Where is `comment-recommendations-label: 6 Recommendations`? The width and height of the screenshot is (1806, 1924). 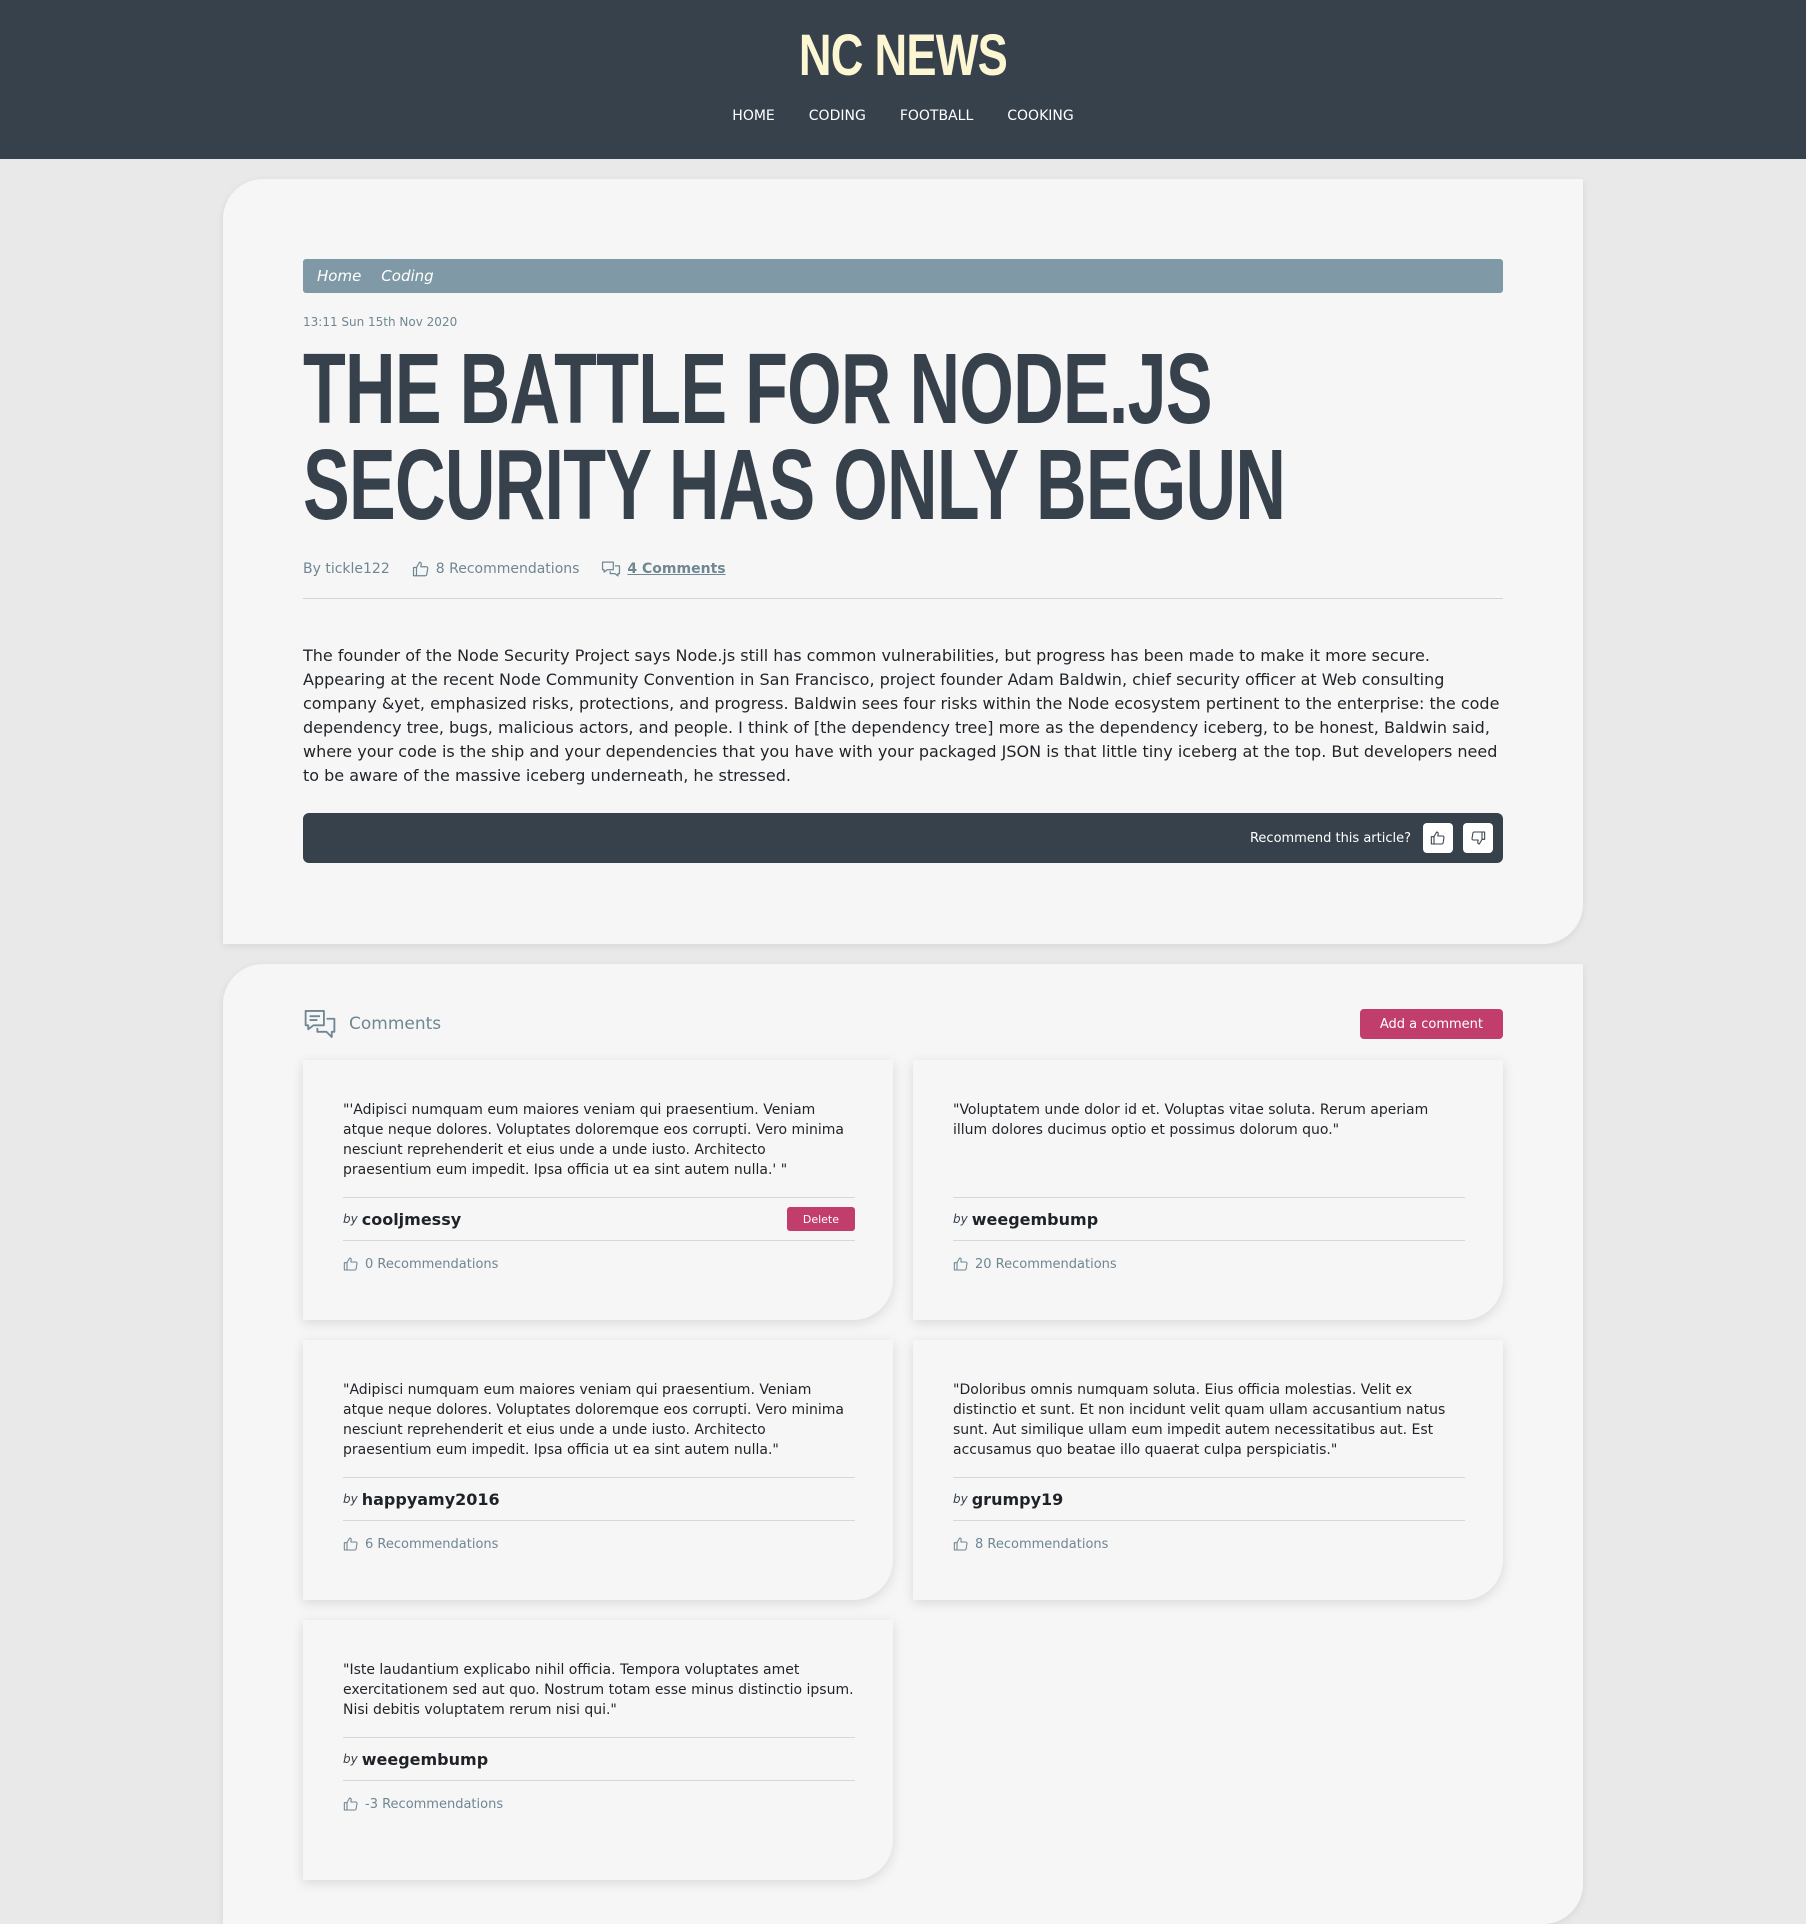
comment-recommendations-label: 6 Recommendations is located at coordinates (432, 1544).